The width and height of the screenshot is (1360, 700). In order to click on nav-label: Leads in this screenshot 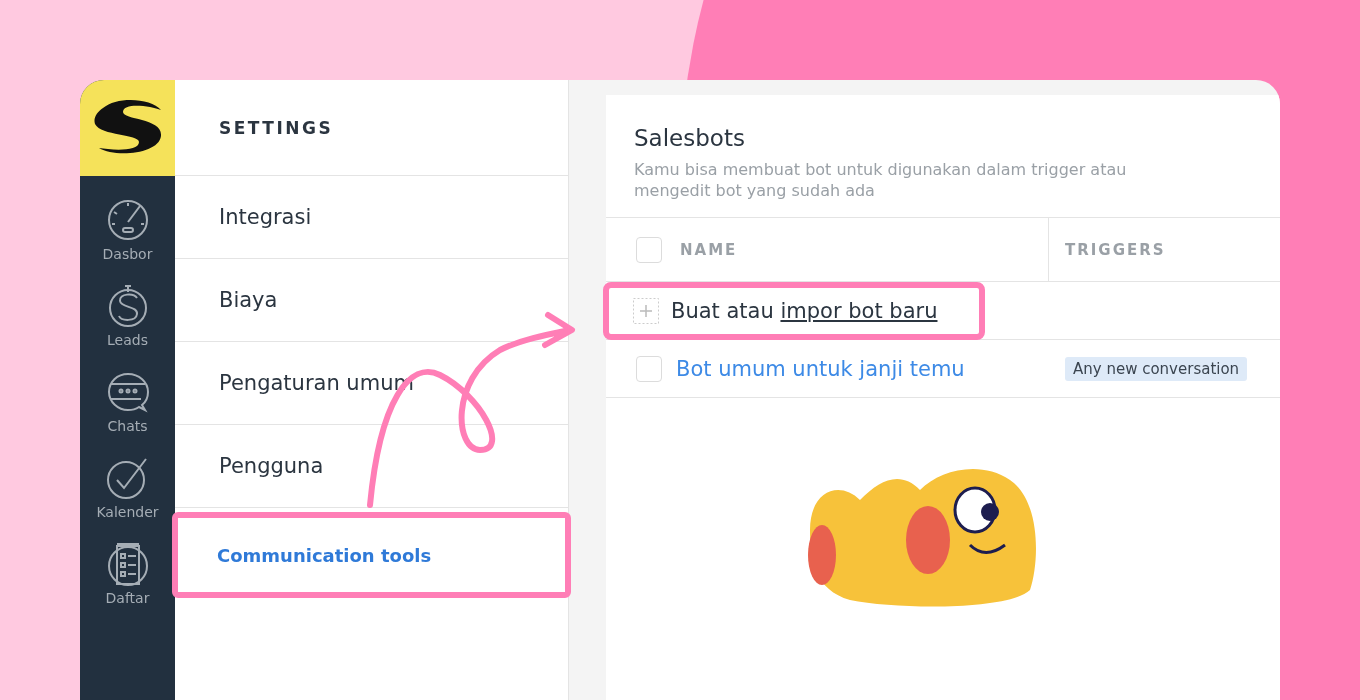, I will do `click(127, 340)`.